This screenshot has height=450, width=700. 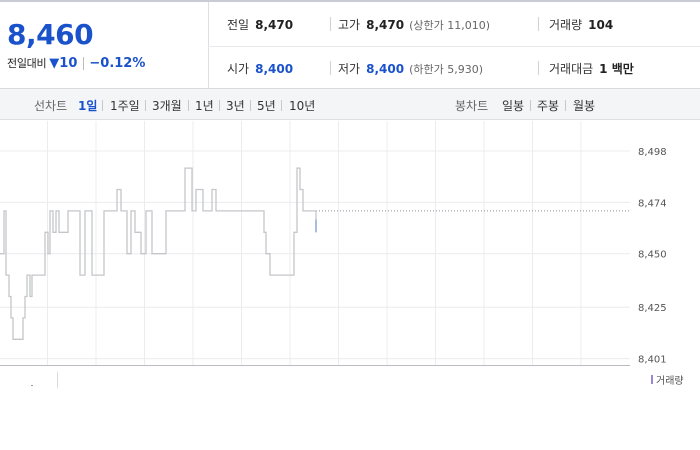 What do you see at coordinates (27, 63) in the screenshot?
I see `change-label: 전일대비` at bounding box center [27, 63].